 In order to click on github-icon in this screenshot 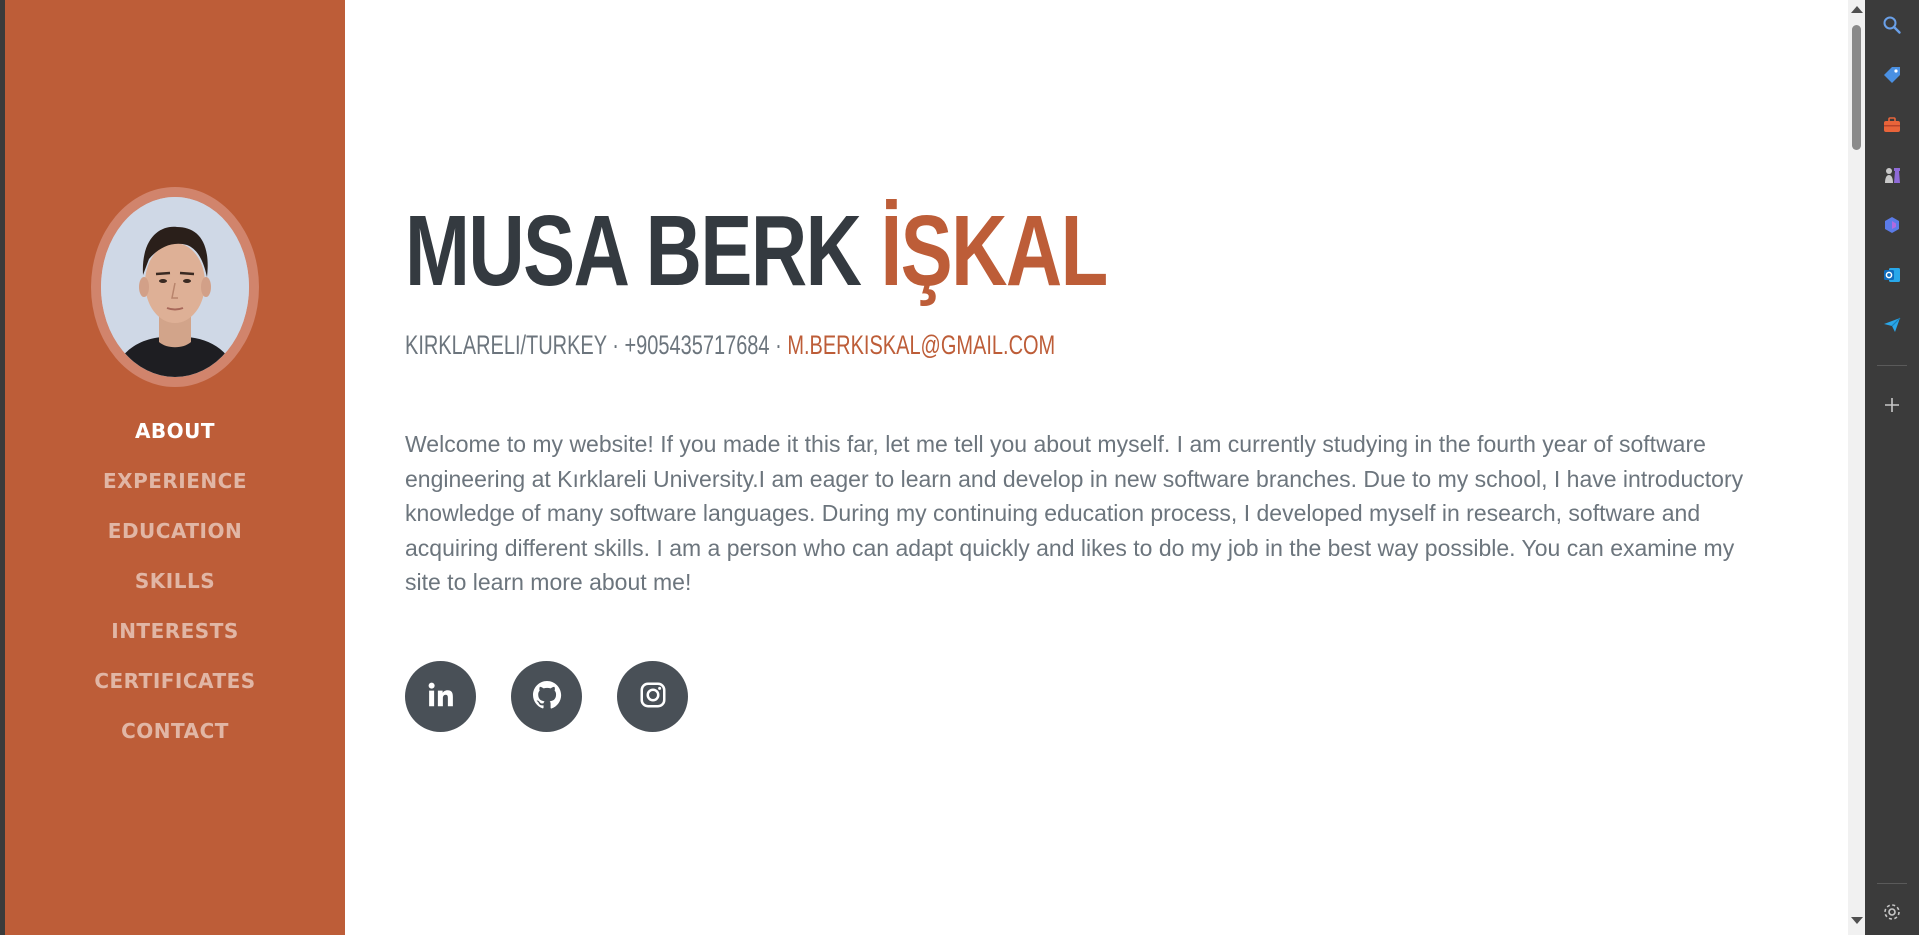, I will do `click(547, 697)`.